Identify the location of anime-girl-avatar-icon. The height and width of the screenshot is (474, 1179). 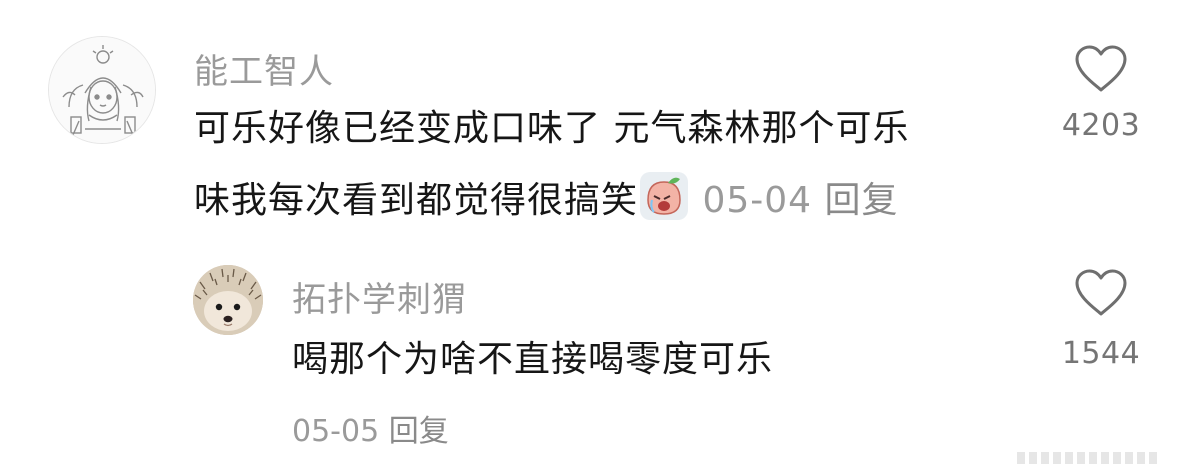
(102, 90).